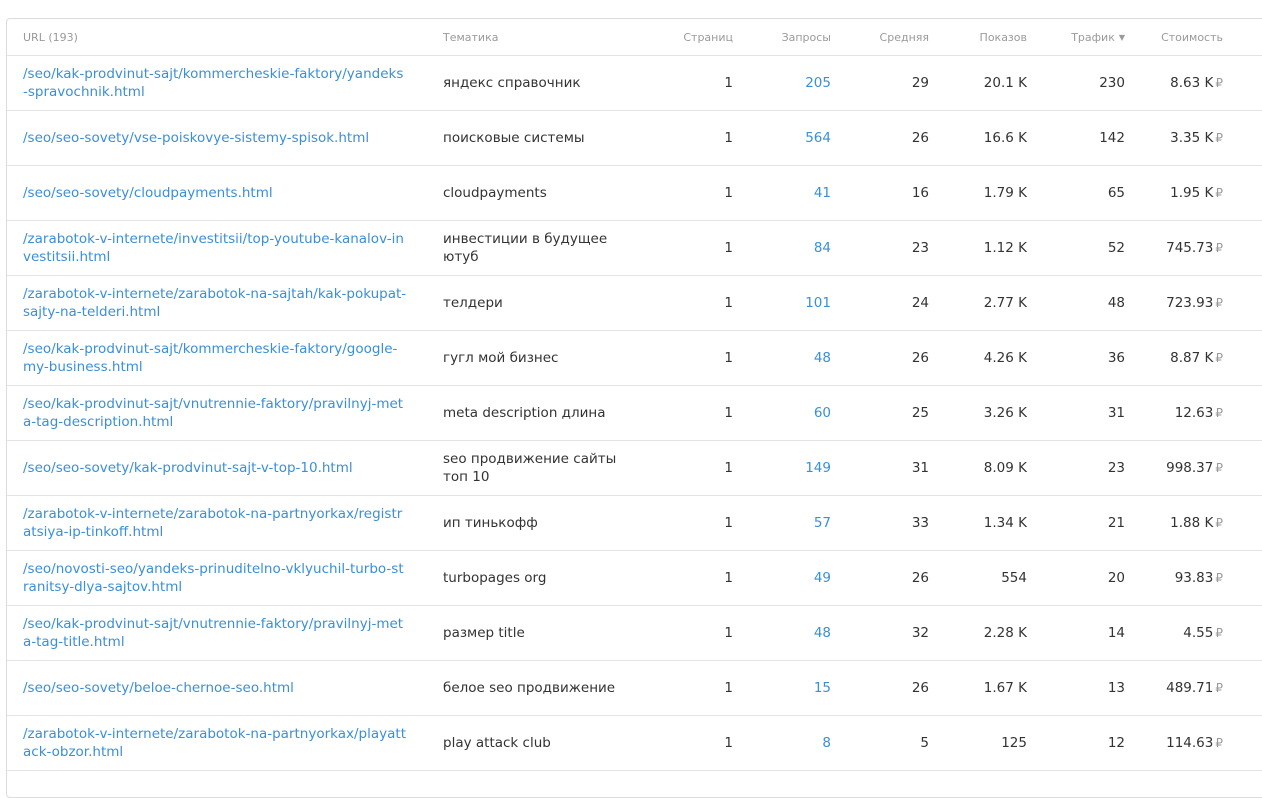 The height and width of the screenshot is (798, 1262). Describe the element at coordinates (527, 248) in the screenshot. I see `topic-cell: инвестиции в будущее ютуб` at that location.